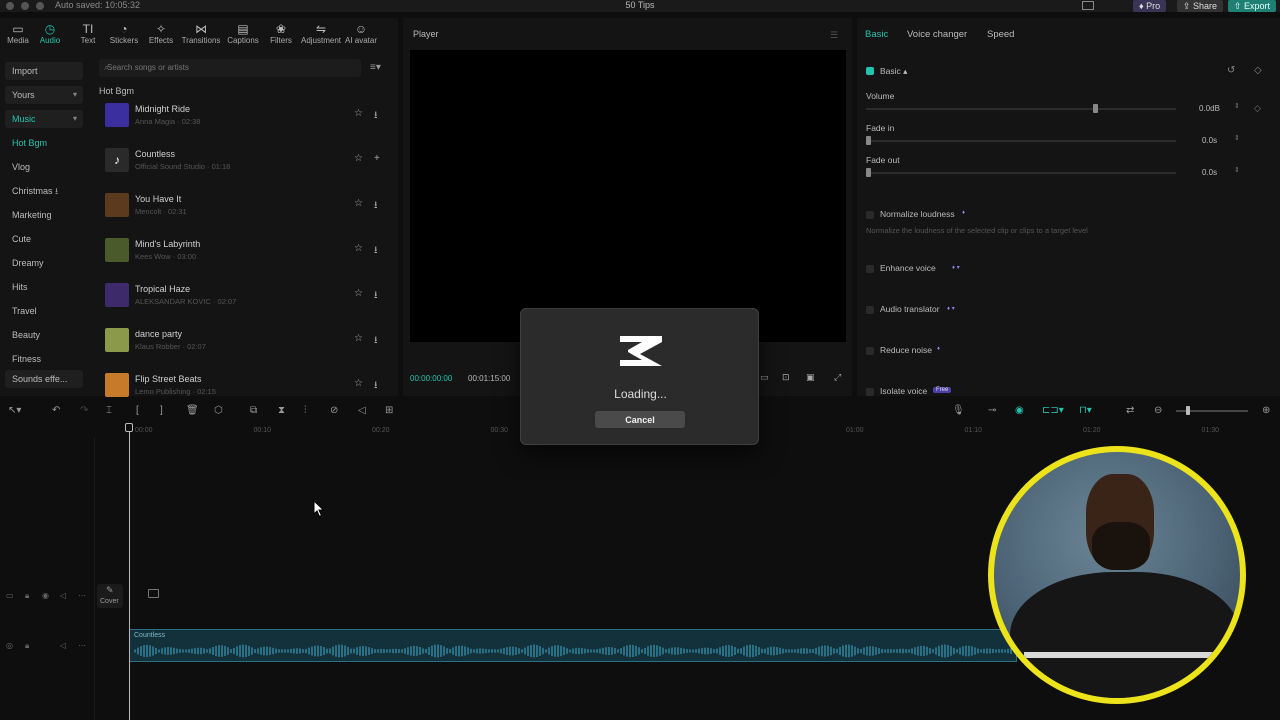 The image size is (1280, 720). Describe the element at coordinates (305, 410) in the screenshot. I see `adjust-icon: ⫶` at that location.